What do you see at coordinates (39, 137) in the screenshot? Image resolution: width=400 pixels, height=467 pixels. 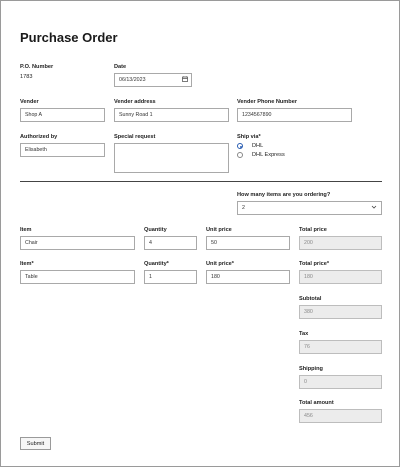 I see `authorized-by-label: Authorized by` at bounding box center [39, 137].